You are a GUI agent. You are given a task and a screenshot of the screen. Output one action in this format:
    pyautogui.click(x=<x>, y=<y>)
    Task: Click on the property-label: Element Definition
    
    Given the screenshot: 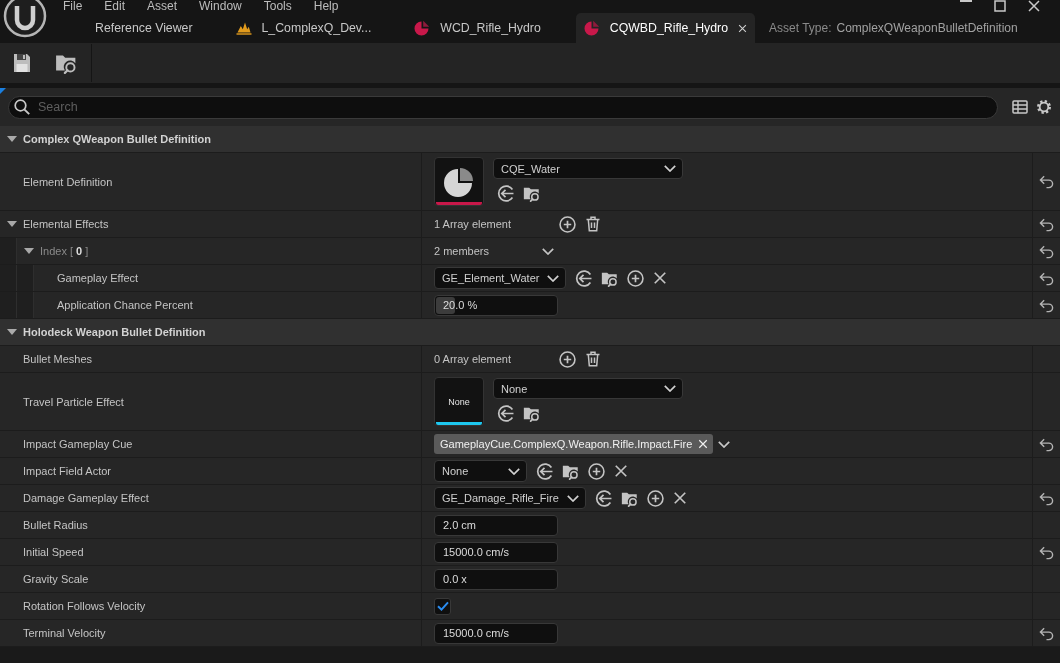 What is the action you would take?
    pyautogui.click(x=68, y=181)
    